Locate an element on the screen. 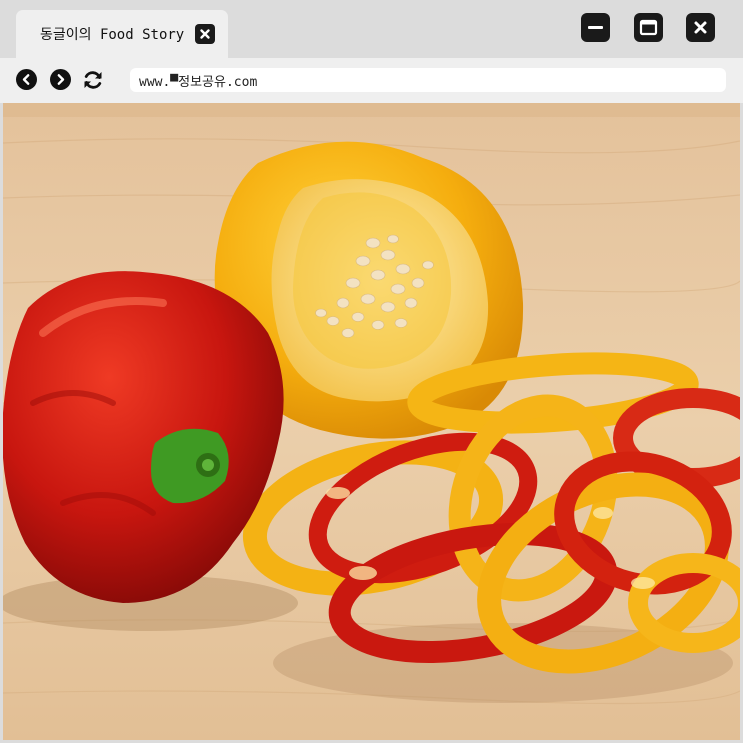 Image resolution: width=743 pixels, height=743 pixels. maximize-icon is located at coordinates (648, 27).